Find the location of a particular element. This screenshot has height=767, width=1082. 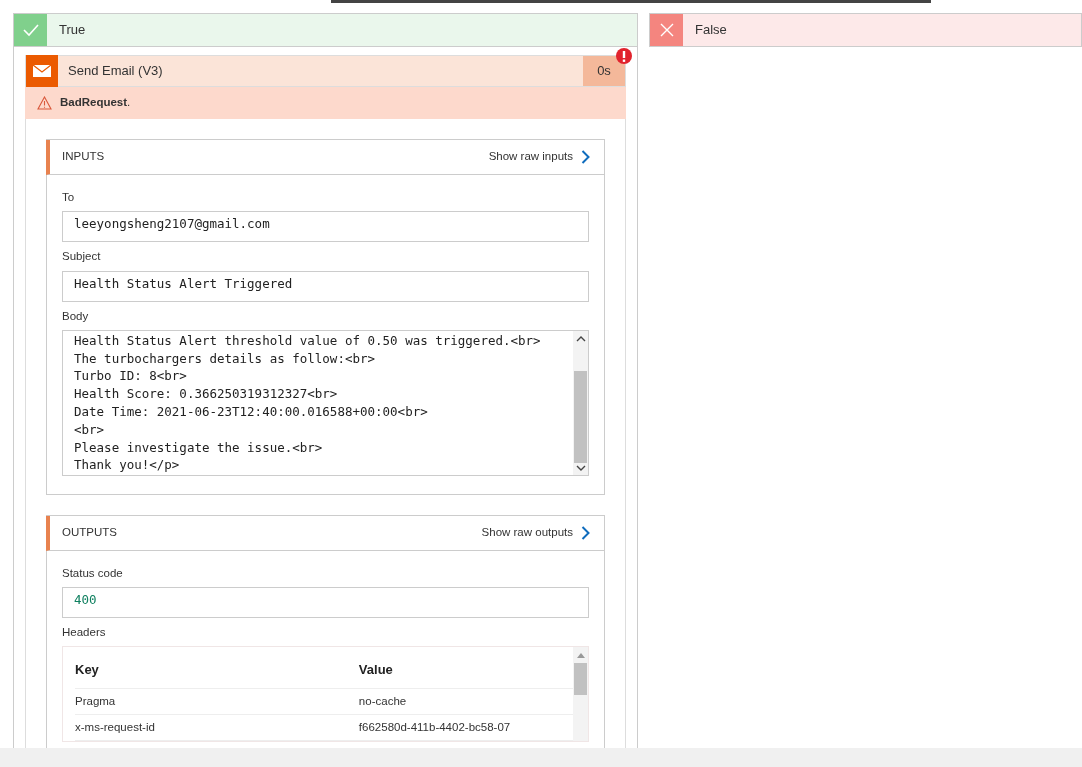

field-label: Body is located at coordinates (76, 316).